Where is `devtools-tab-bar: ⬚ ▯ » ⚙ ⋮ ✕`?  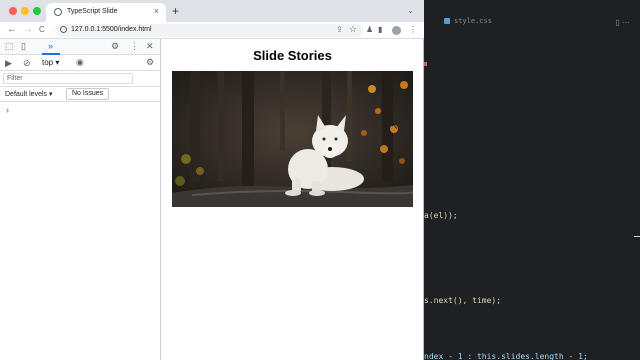 devtools-tab-bar: ⬚ ▯ » ⚙ ⋮ ✕ is located at coordinates (80, 47).